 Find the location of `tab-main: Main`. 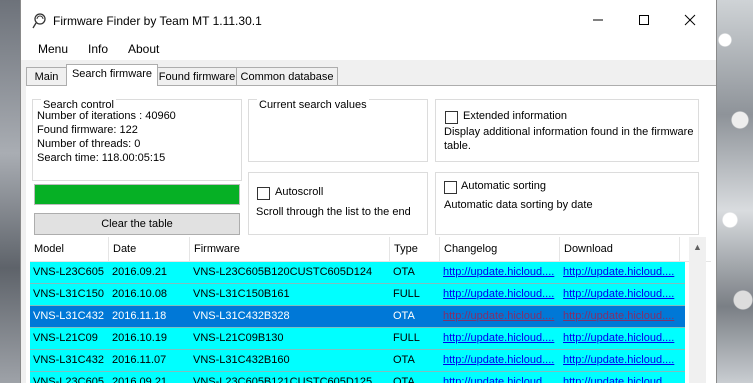

tab-main: Main is located at coordinates (46, 76).